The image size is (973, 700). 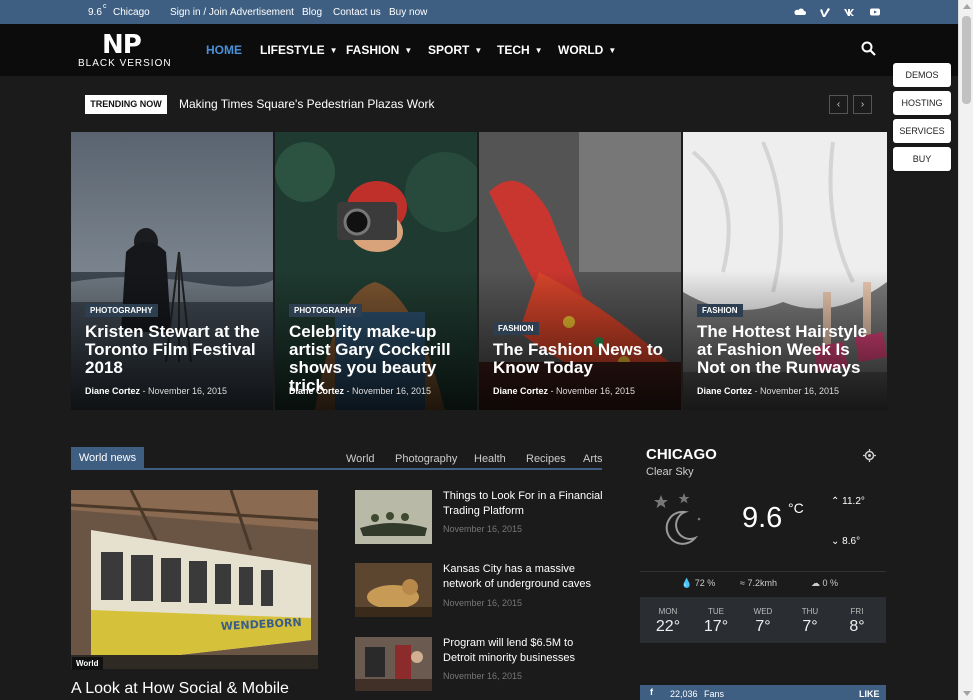 What do you see at coordinates (716, 621) in the screenshot?
I see `forecast-day: TUE 17°` at bounding box center [716, 621].